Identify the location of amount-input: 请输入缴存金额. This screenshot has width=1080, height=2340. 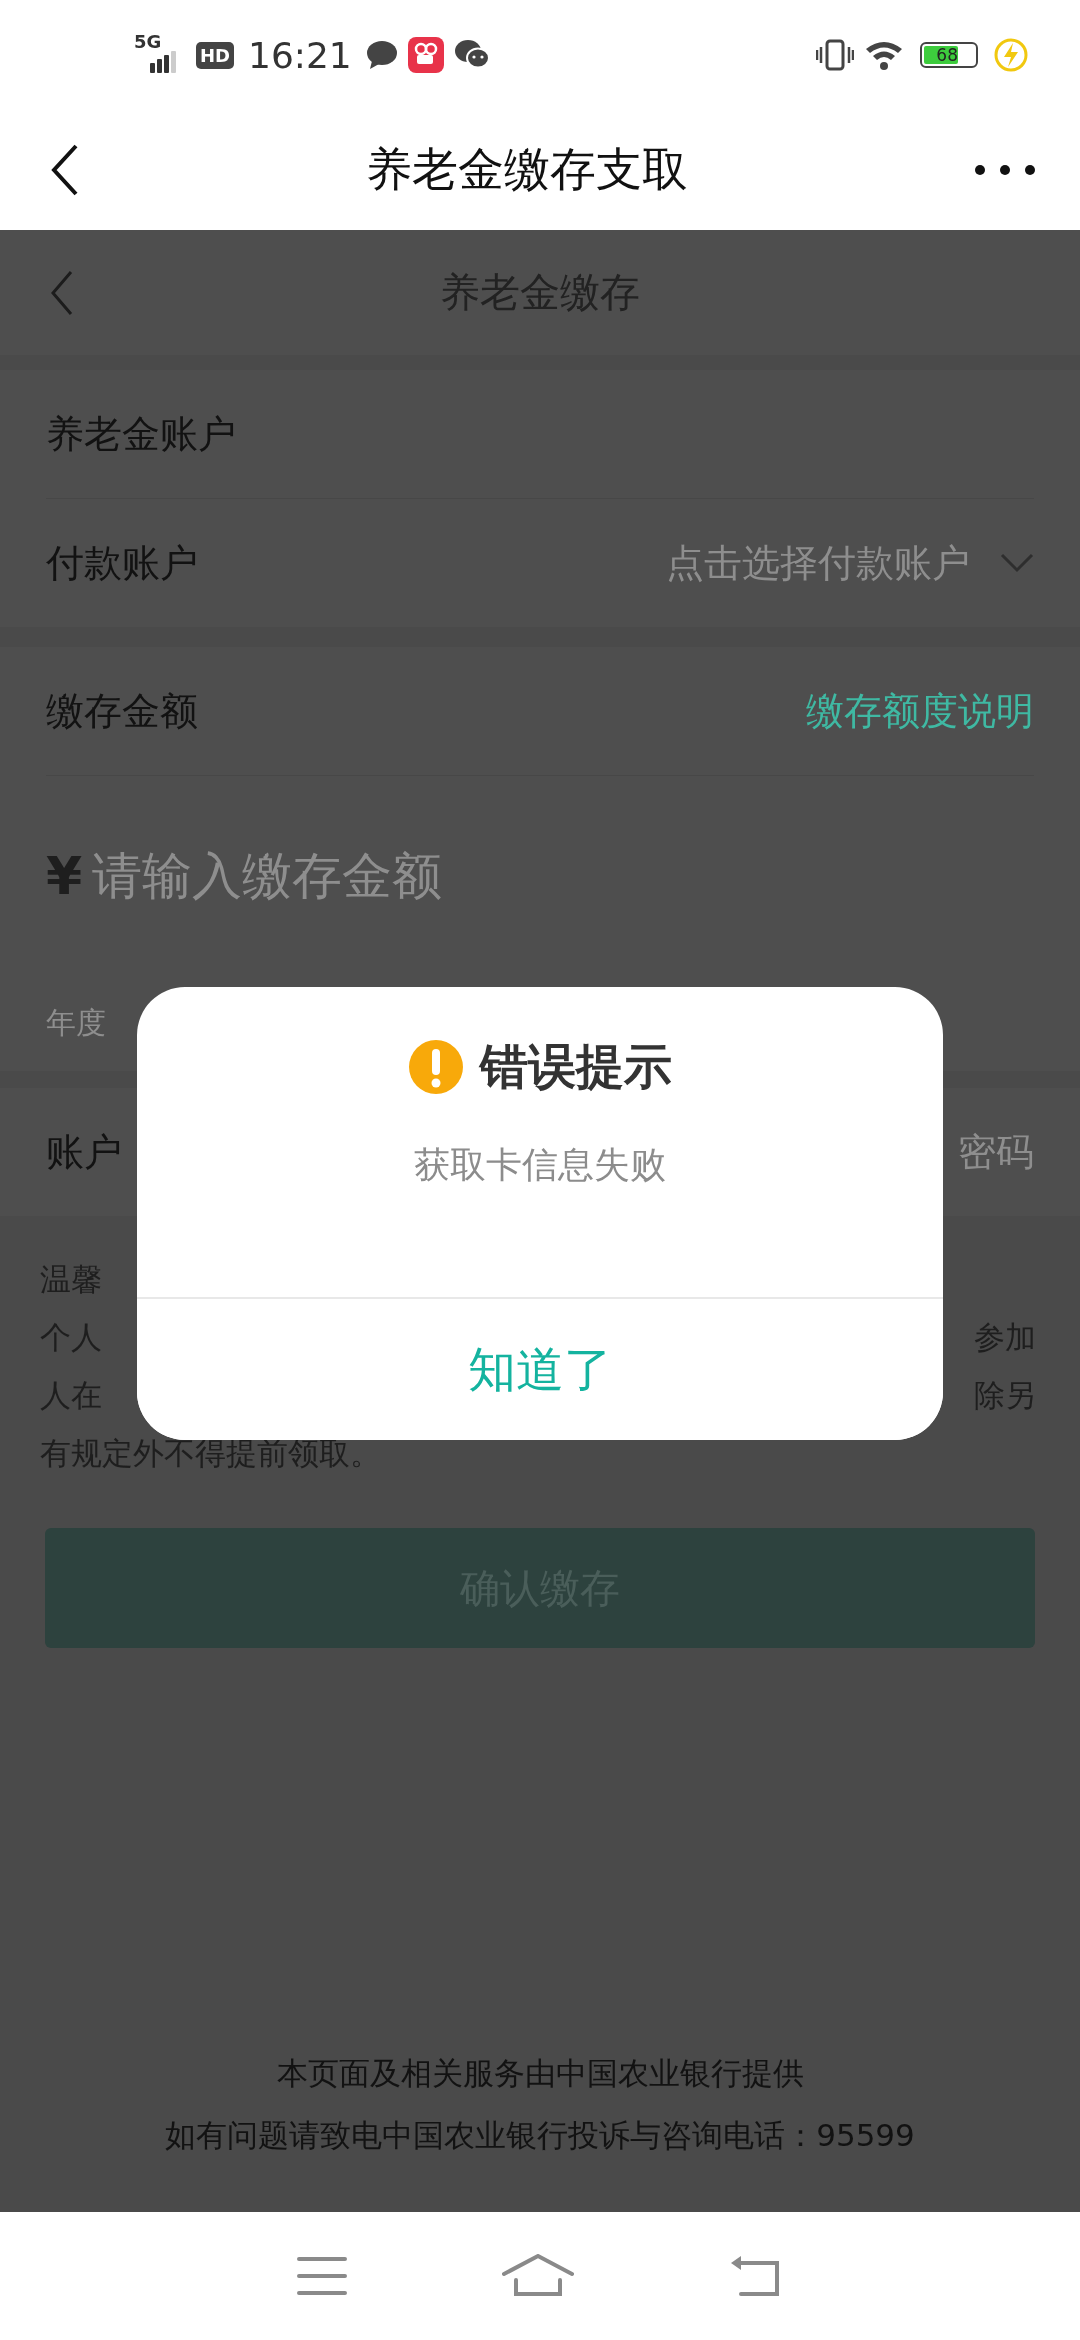
(442, 876).